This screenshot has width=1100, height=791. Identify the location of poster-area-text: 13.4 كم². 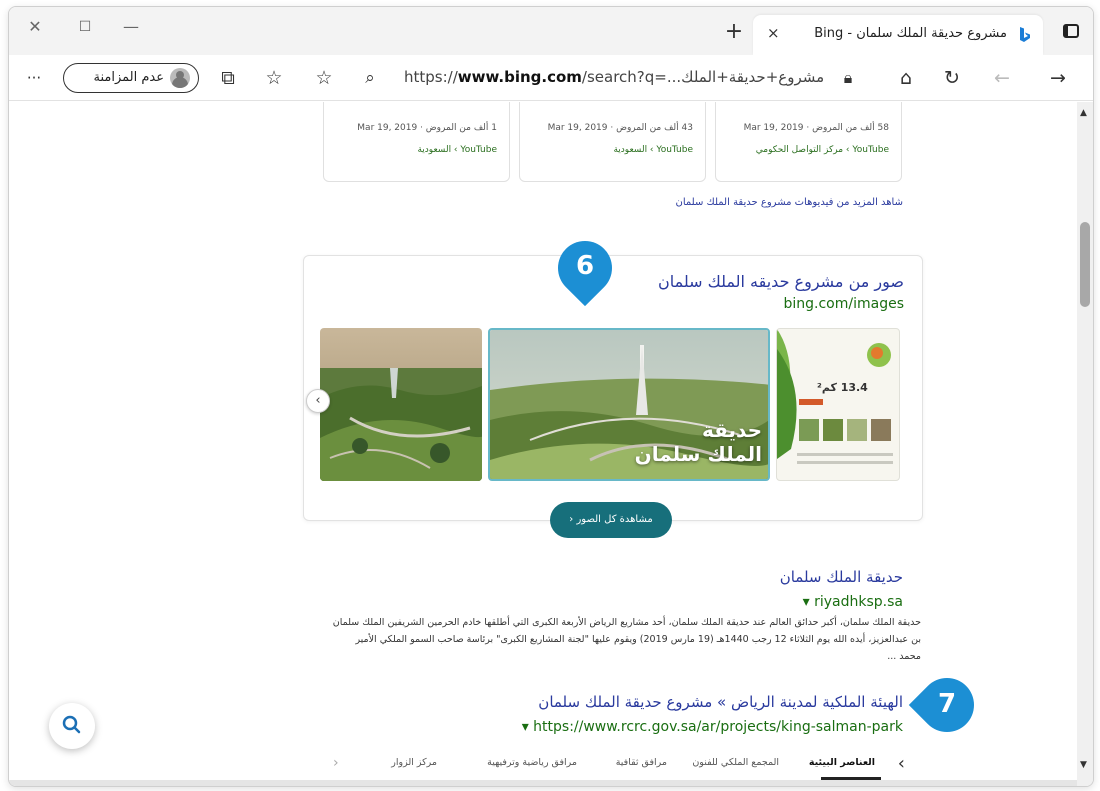
(842, 387).